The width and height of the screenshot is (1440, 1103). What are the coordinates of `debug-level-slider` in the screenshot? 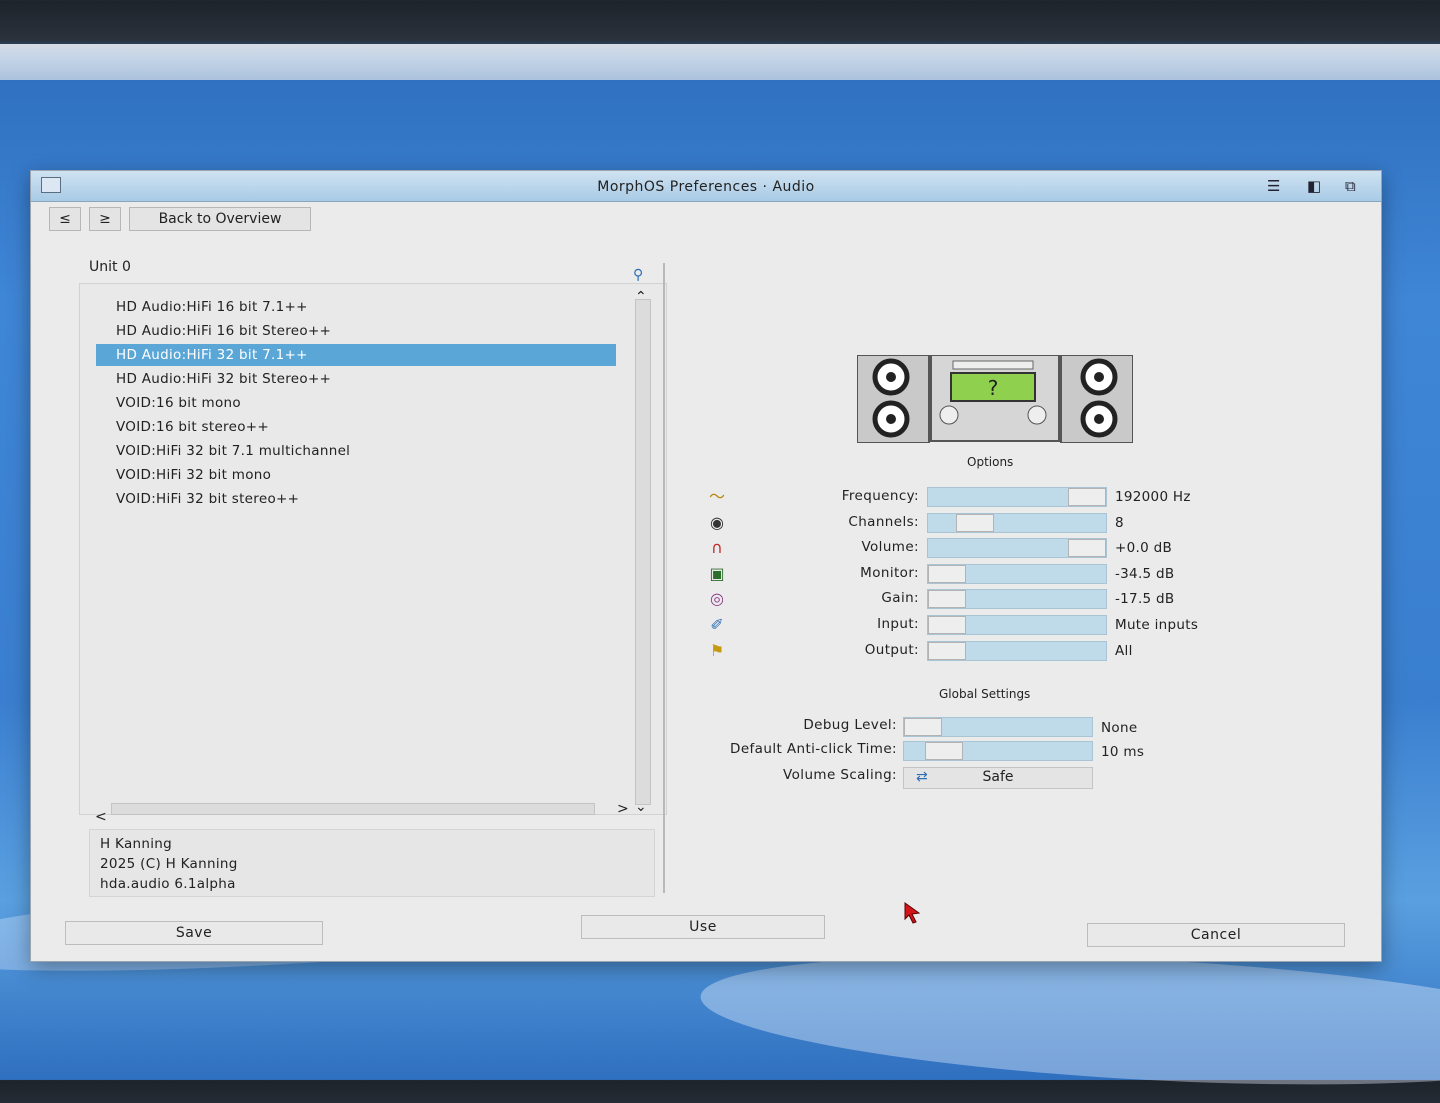 It's located at (998, 727).